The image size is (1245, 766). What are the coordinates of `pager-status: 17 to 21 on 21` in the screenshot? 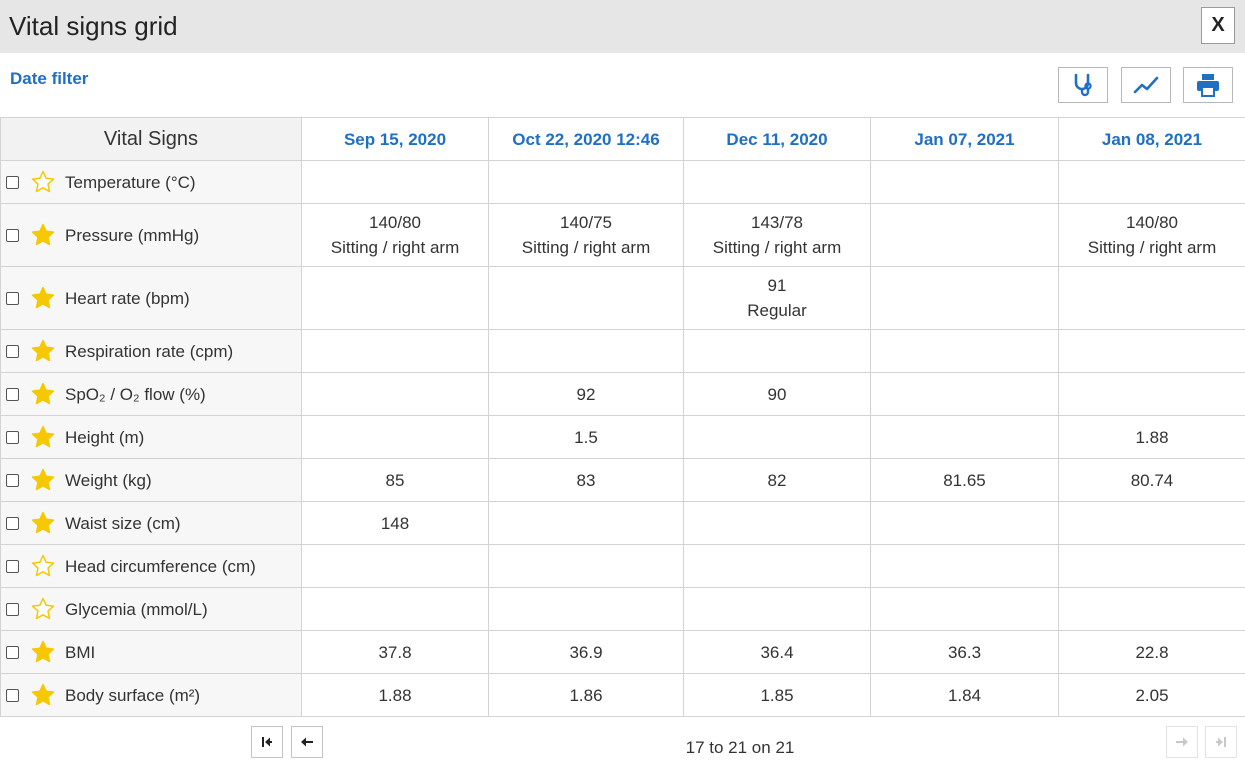 It's located at (740, 747).